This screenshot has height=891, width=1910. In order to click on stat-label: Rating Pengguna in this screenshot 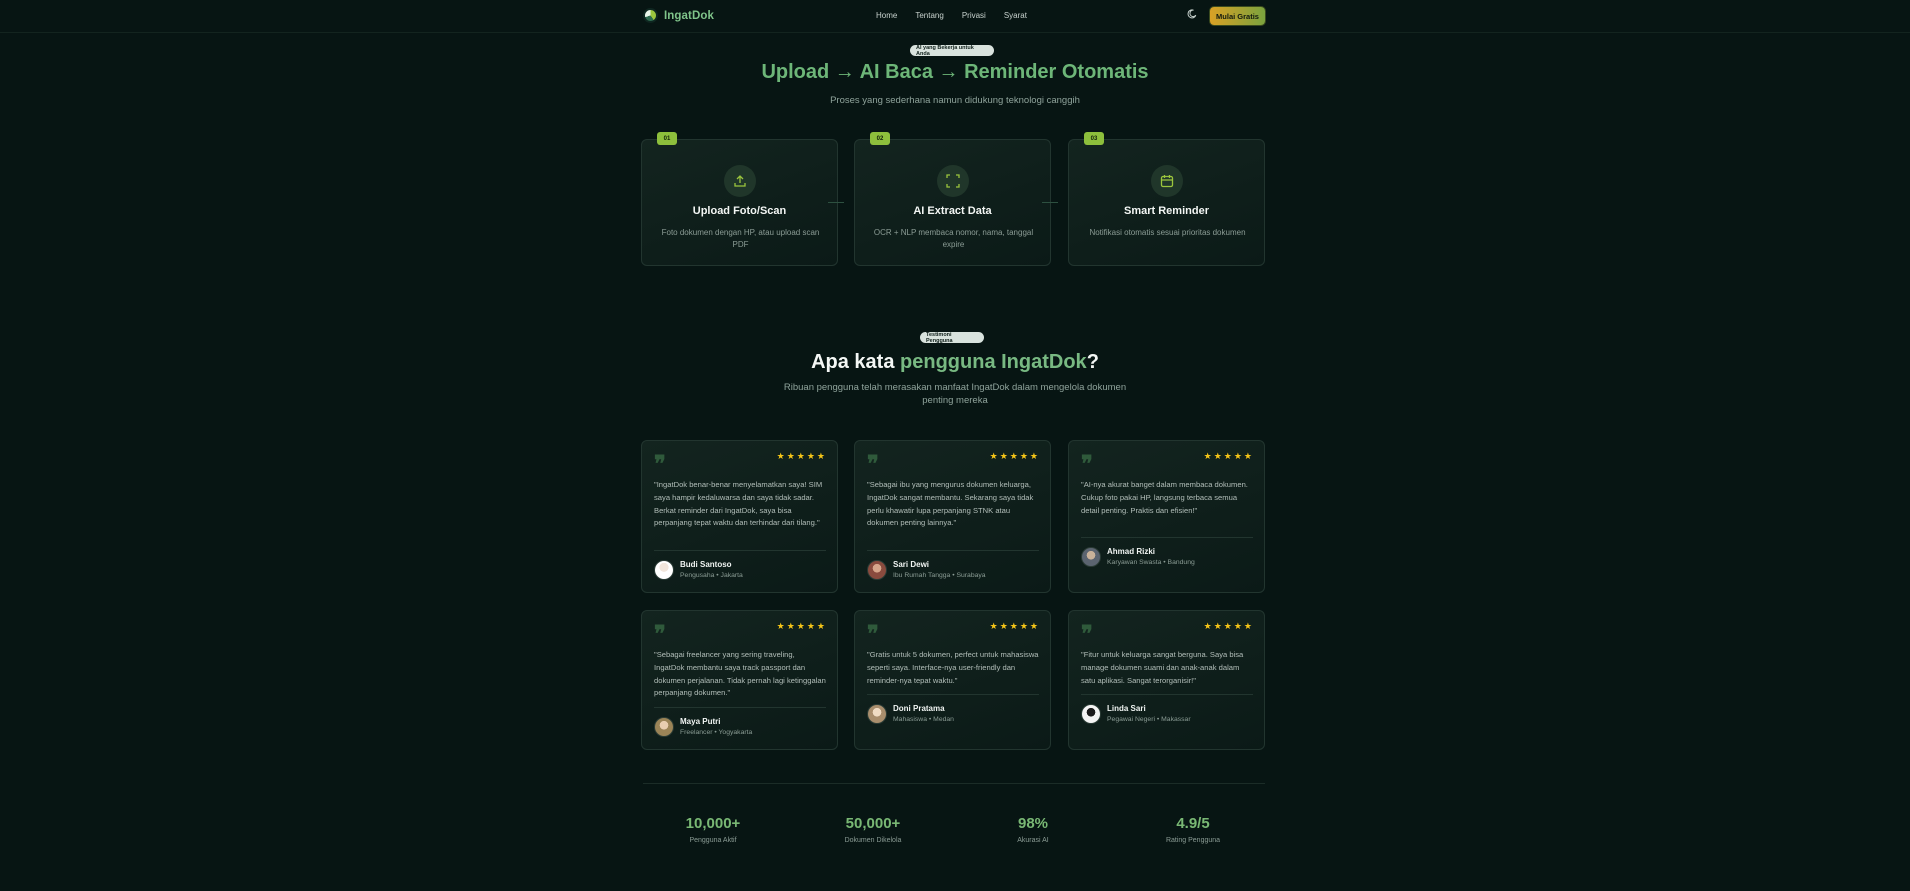, I will do `click(1193, 840)`.